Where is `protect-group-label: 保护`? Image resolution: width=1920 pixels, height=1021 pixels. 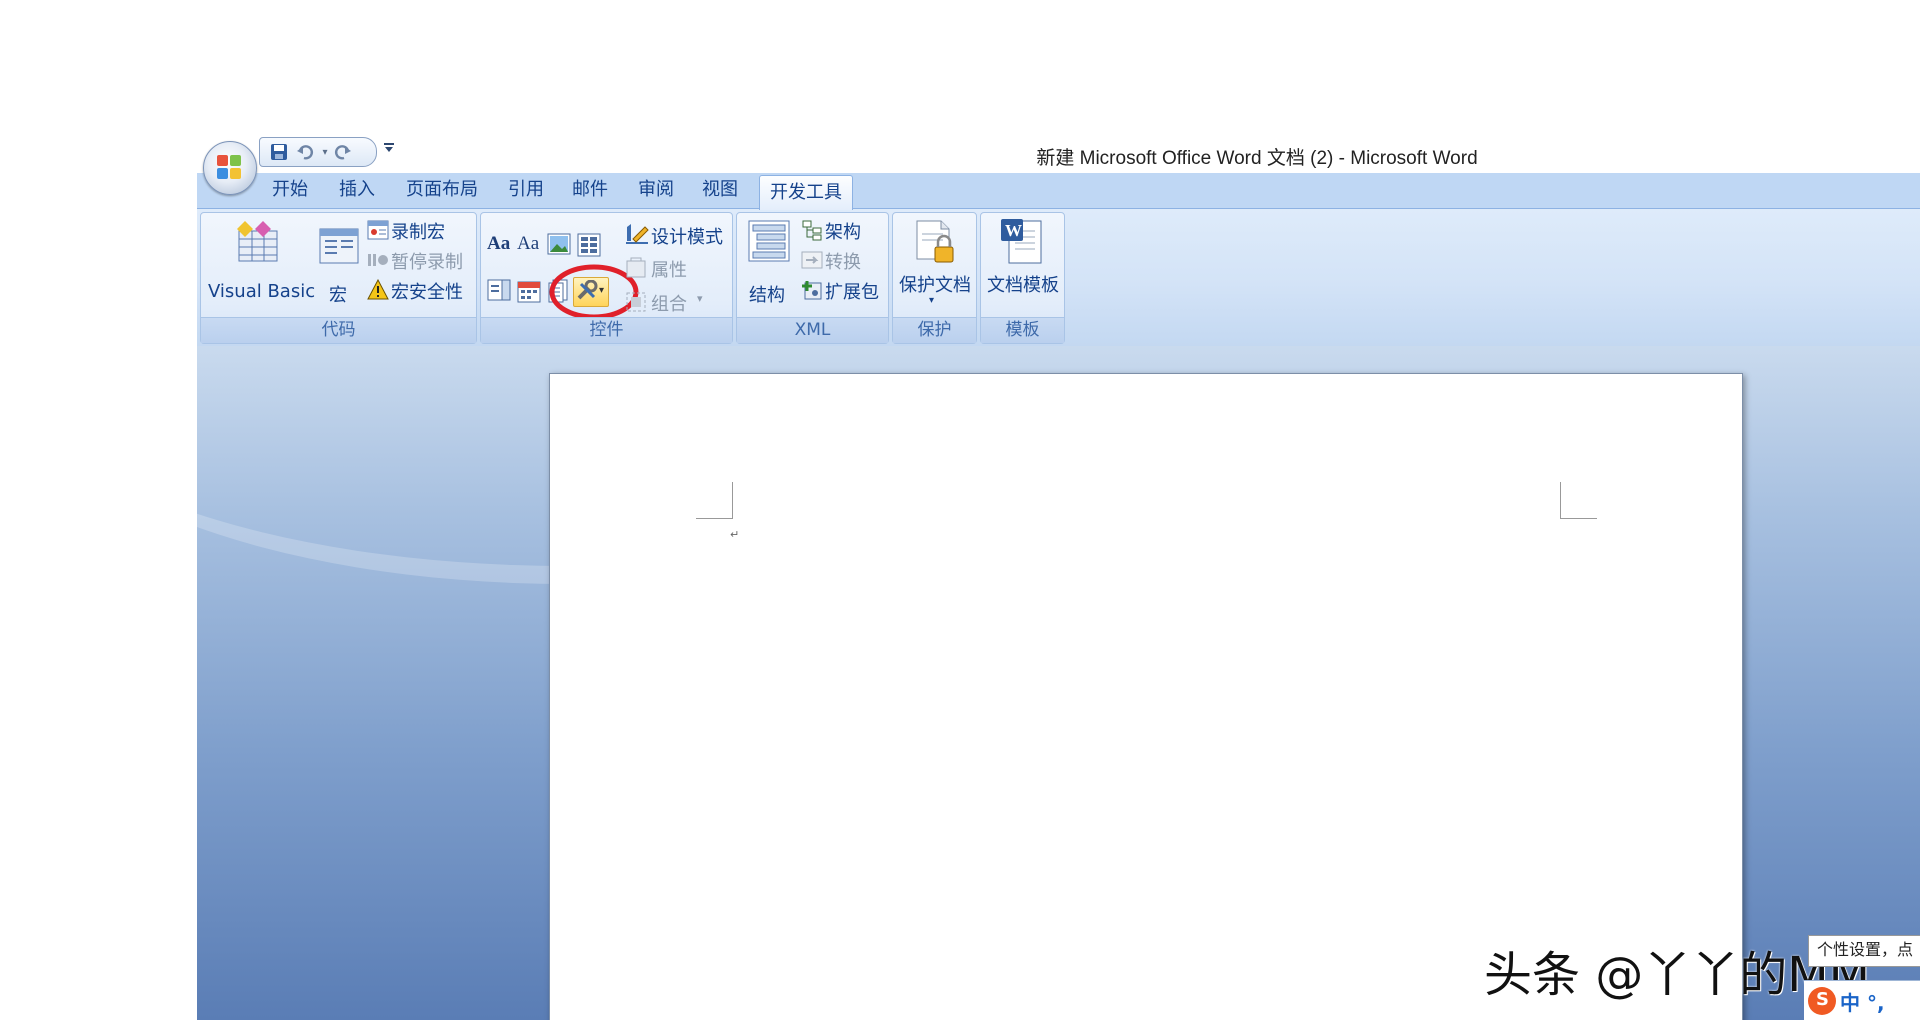 protect-group-label: 保护 is located at coordinates (934, 330).